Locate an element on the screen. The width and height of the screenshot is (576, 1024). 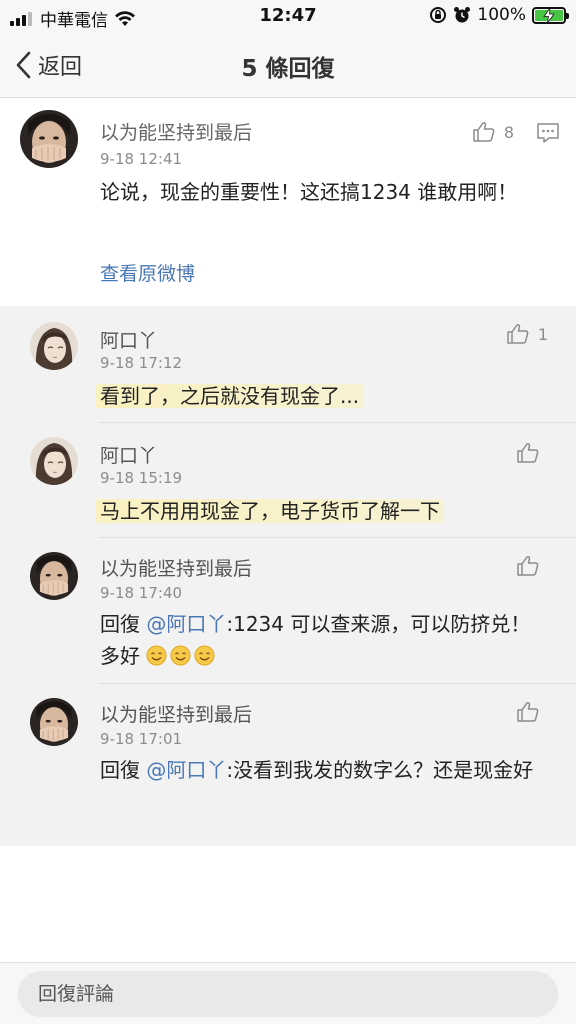
like-count: 1 is located at coordinates (542, 334).